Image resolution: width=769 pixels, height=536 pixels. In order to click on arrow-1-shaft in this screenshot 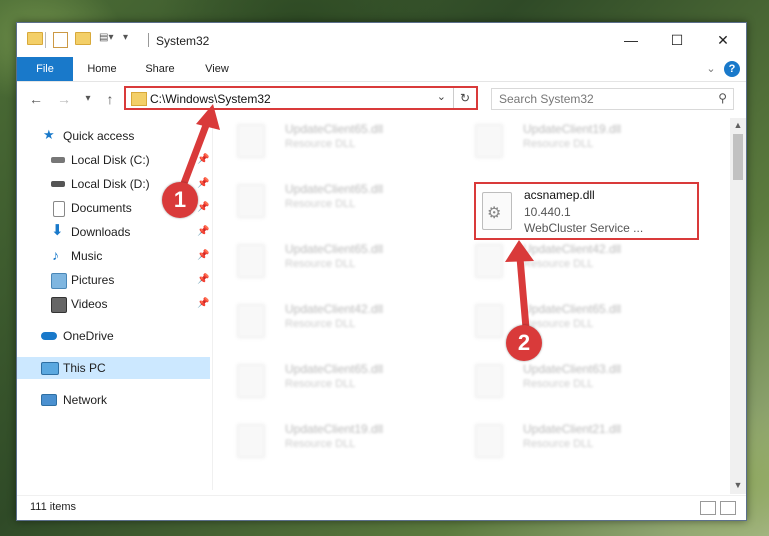, I will do `click(195, 153)`.